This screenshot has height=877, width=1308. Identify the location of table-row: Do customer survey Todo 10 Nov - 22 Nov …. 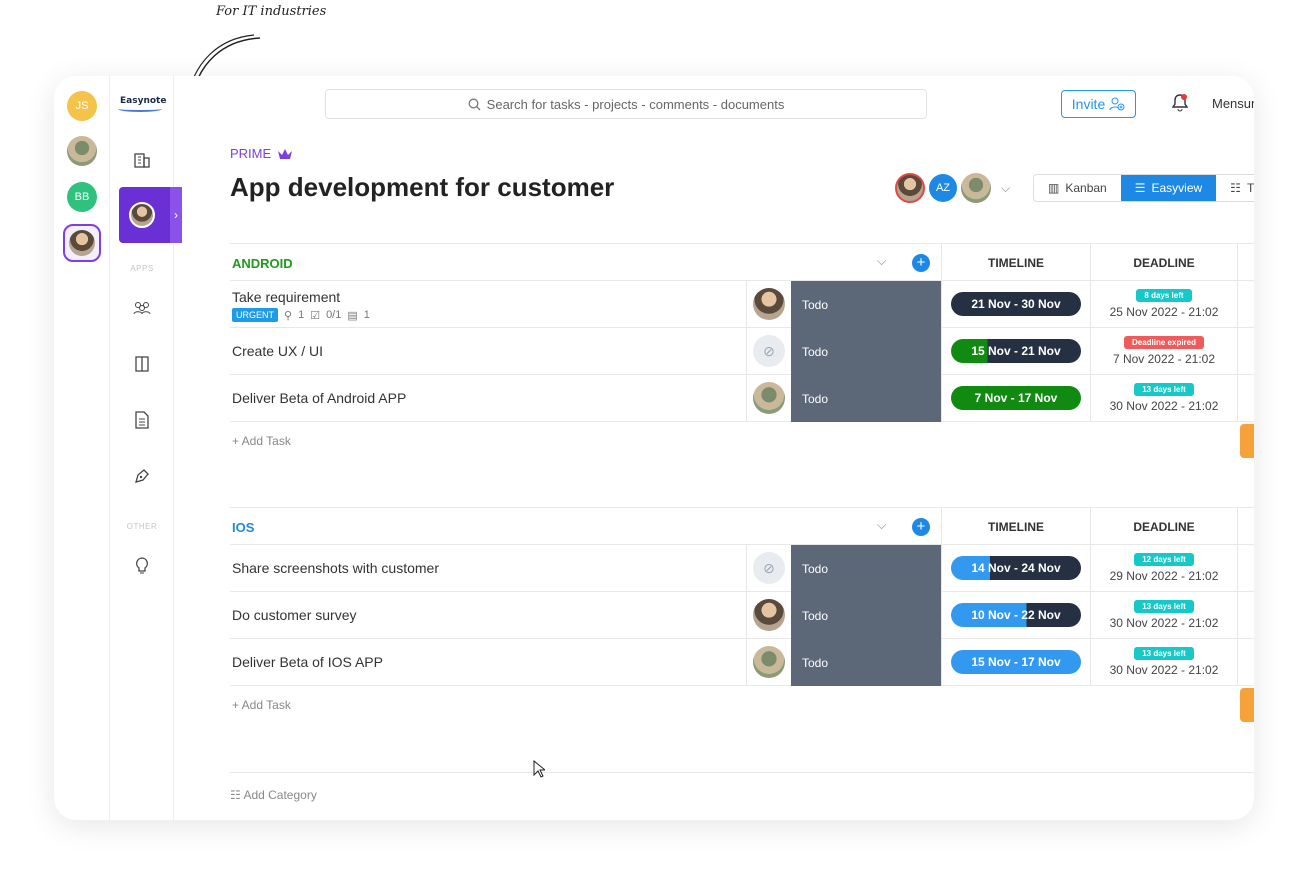
(742, 615).